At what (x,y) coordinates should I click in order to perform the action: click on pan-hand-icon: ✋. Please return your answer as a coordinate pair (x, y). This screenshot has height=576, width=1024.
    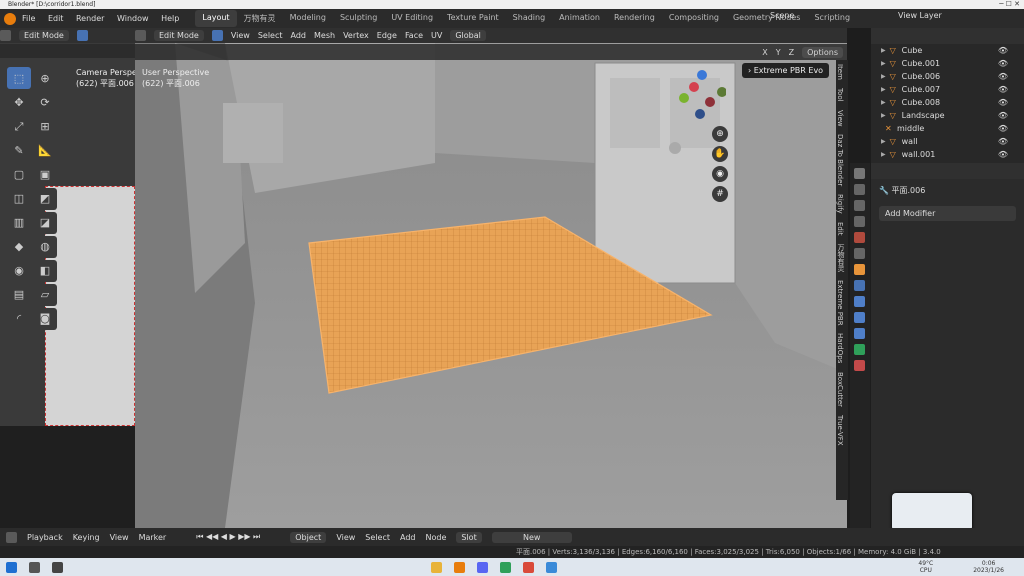
    Looking at the image, I should click on (720, 154).